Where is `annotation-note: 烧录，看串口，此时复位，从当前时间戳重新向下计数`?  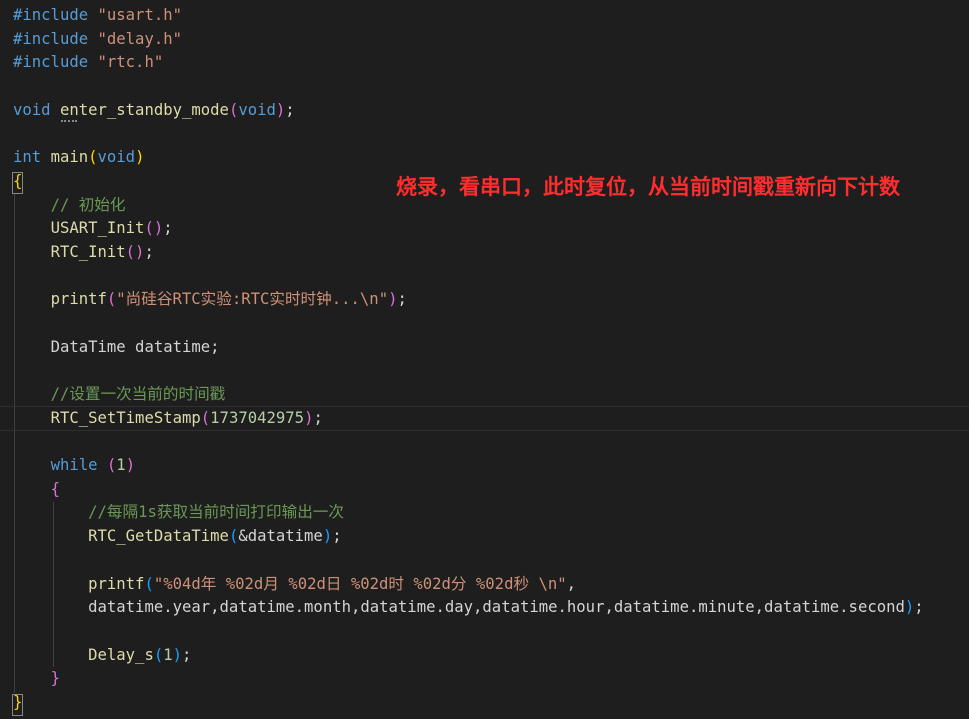
annotation-note: 烧录，看串口，此时复位，从当前时间戳重新向下计数 is located at coordinates (648, 187).